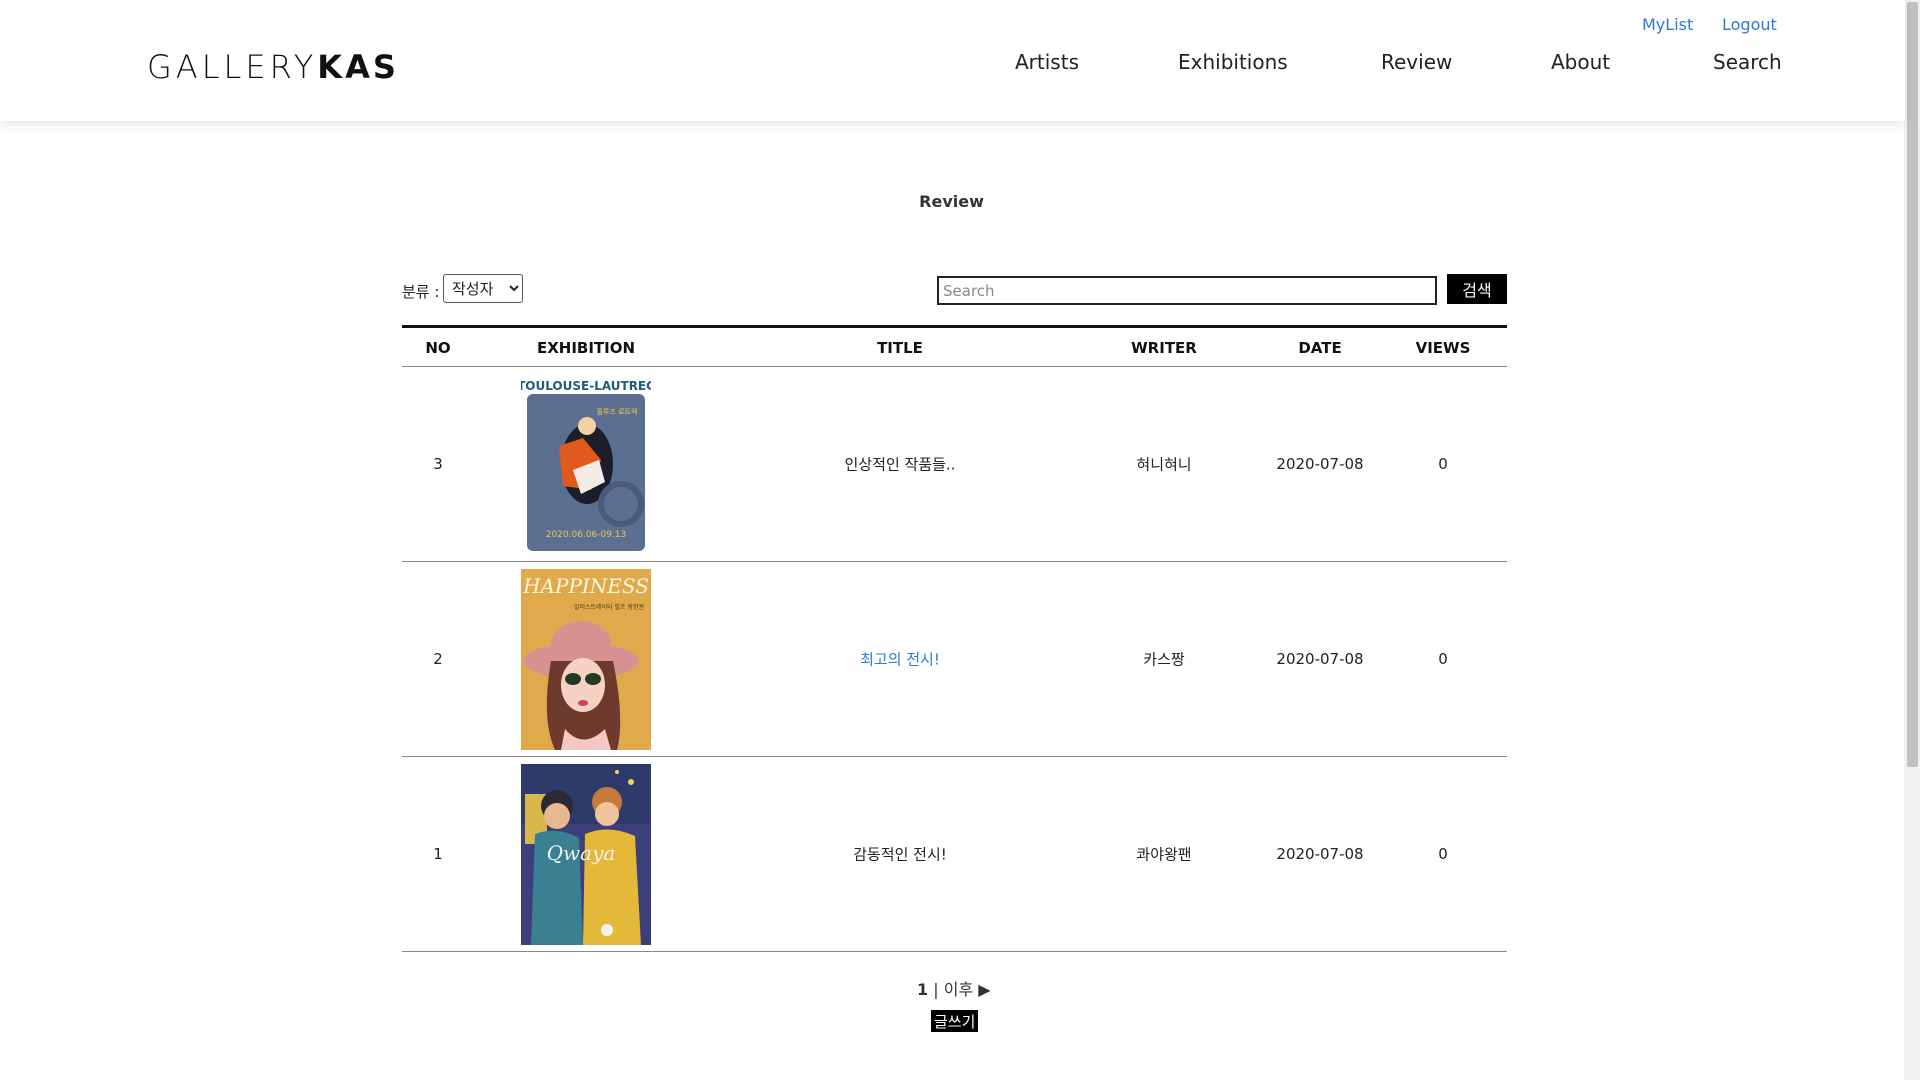 The width and height of the screenshot is (1920, 1080). I want to click on column-no: NO, so click(438, 348).